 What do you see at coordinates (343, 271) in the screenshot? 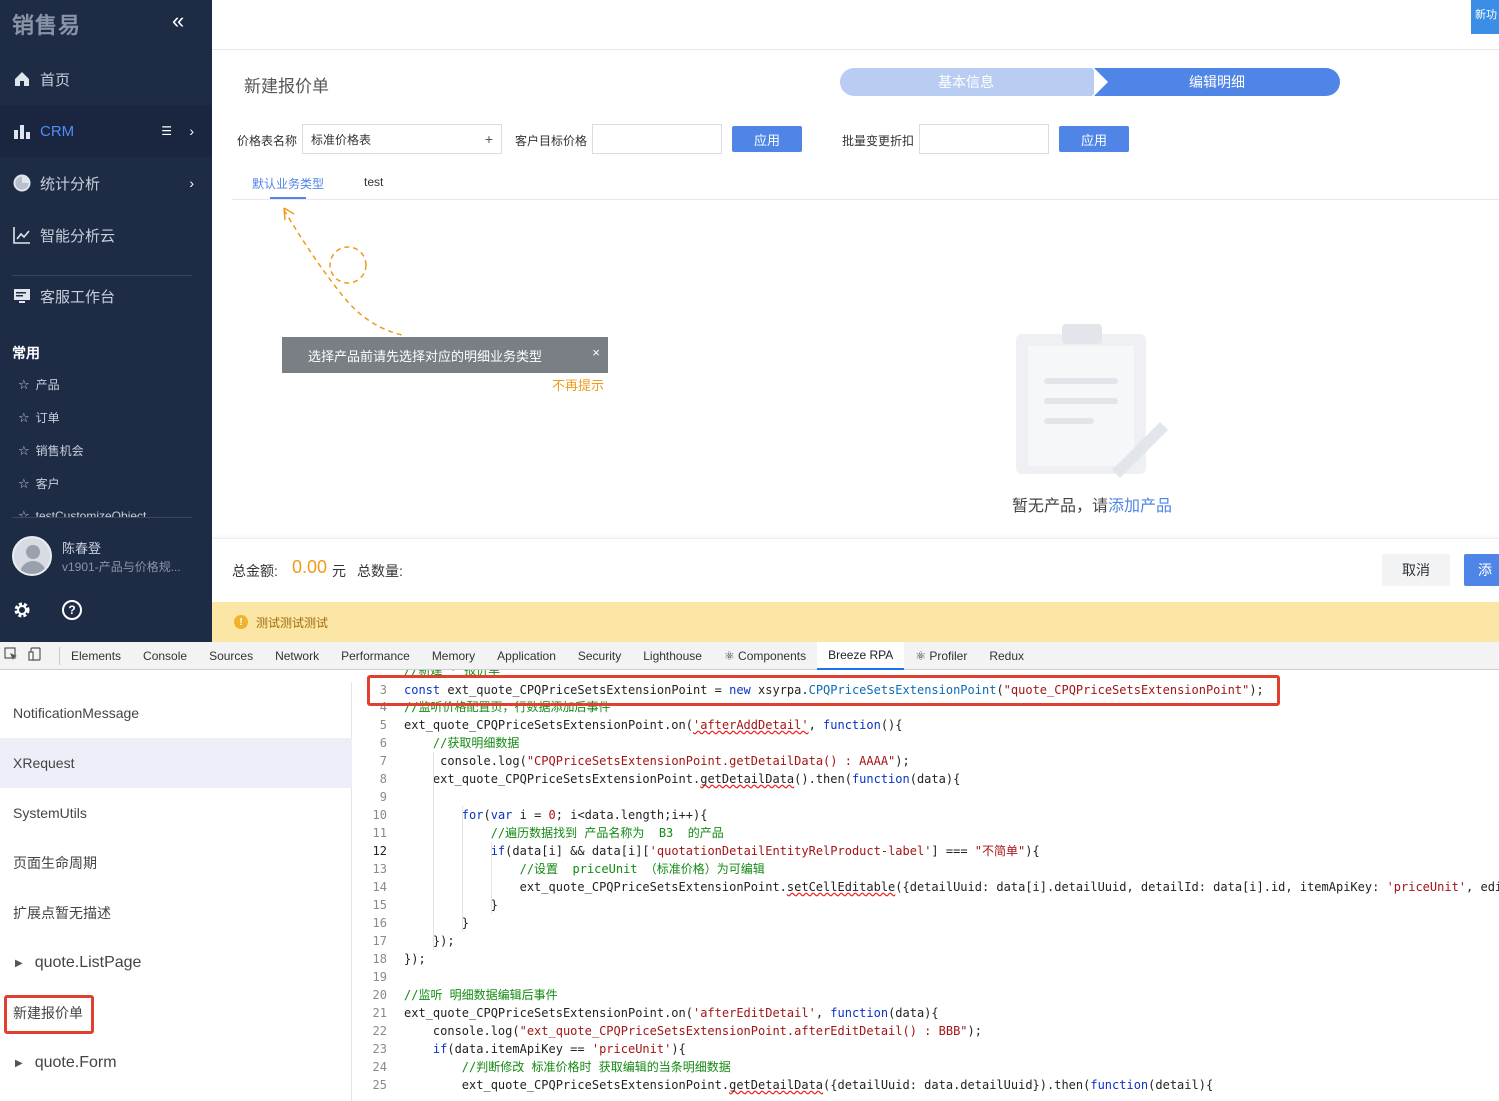
I see `guide-arrow` at bounding box center [343, 271].